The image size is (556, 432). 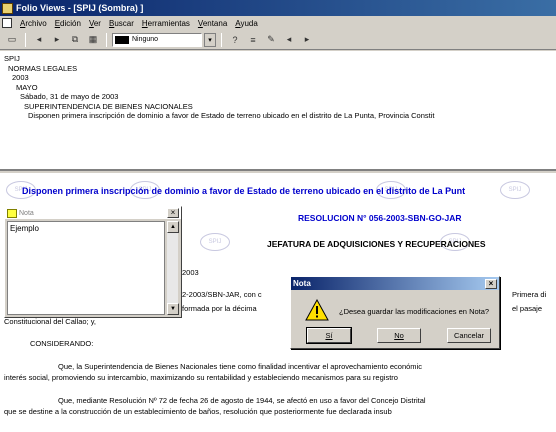 I want to click on tree-item: MAYO, so click(x=278, y=88).